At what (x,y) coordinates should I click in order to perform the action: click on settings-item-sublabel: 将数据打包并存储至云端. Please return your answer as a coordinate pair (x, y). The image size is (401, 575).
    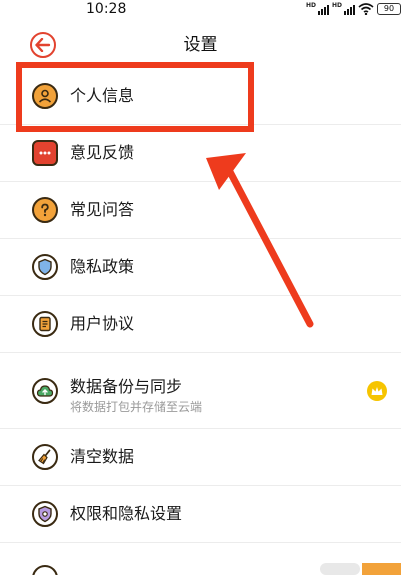
    Looking at the image, I should click on (136, 407).